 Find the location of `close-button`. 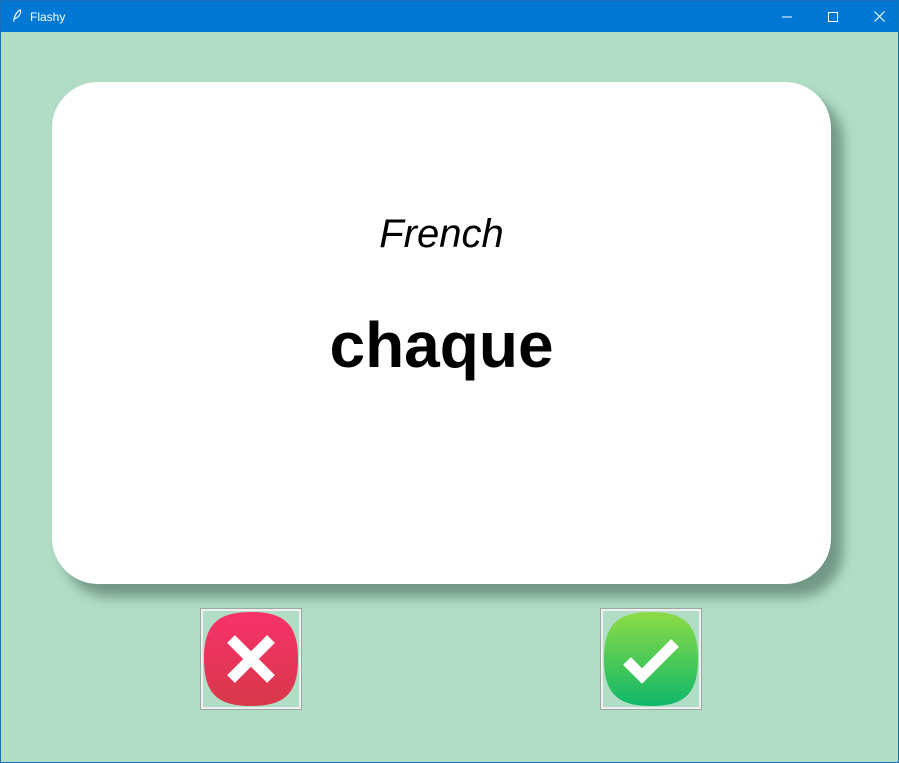

close-button is located at coordinates (877, 16).